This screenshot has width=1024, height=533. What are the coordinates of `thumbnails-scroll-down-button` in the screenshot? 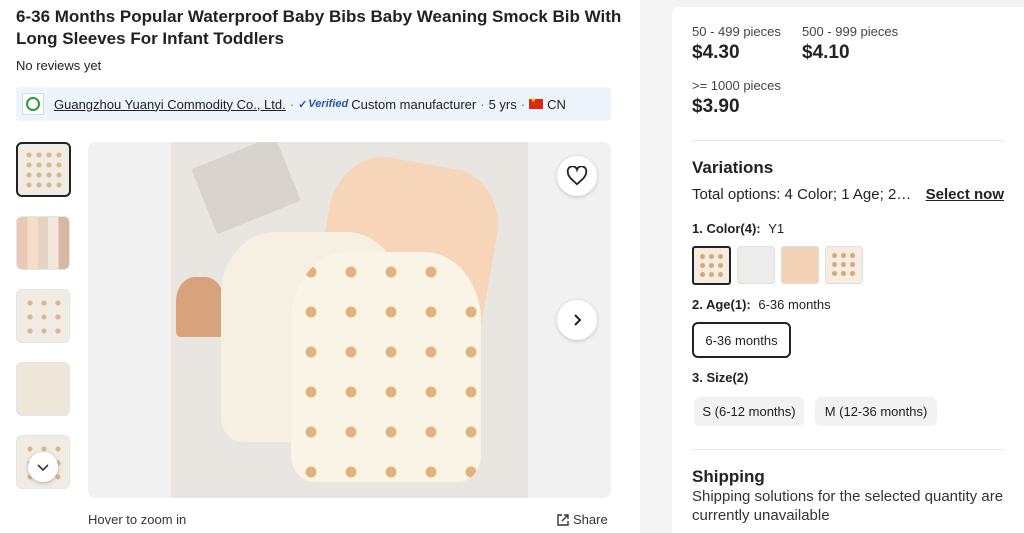 It's located at (43, 467).